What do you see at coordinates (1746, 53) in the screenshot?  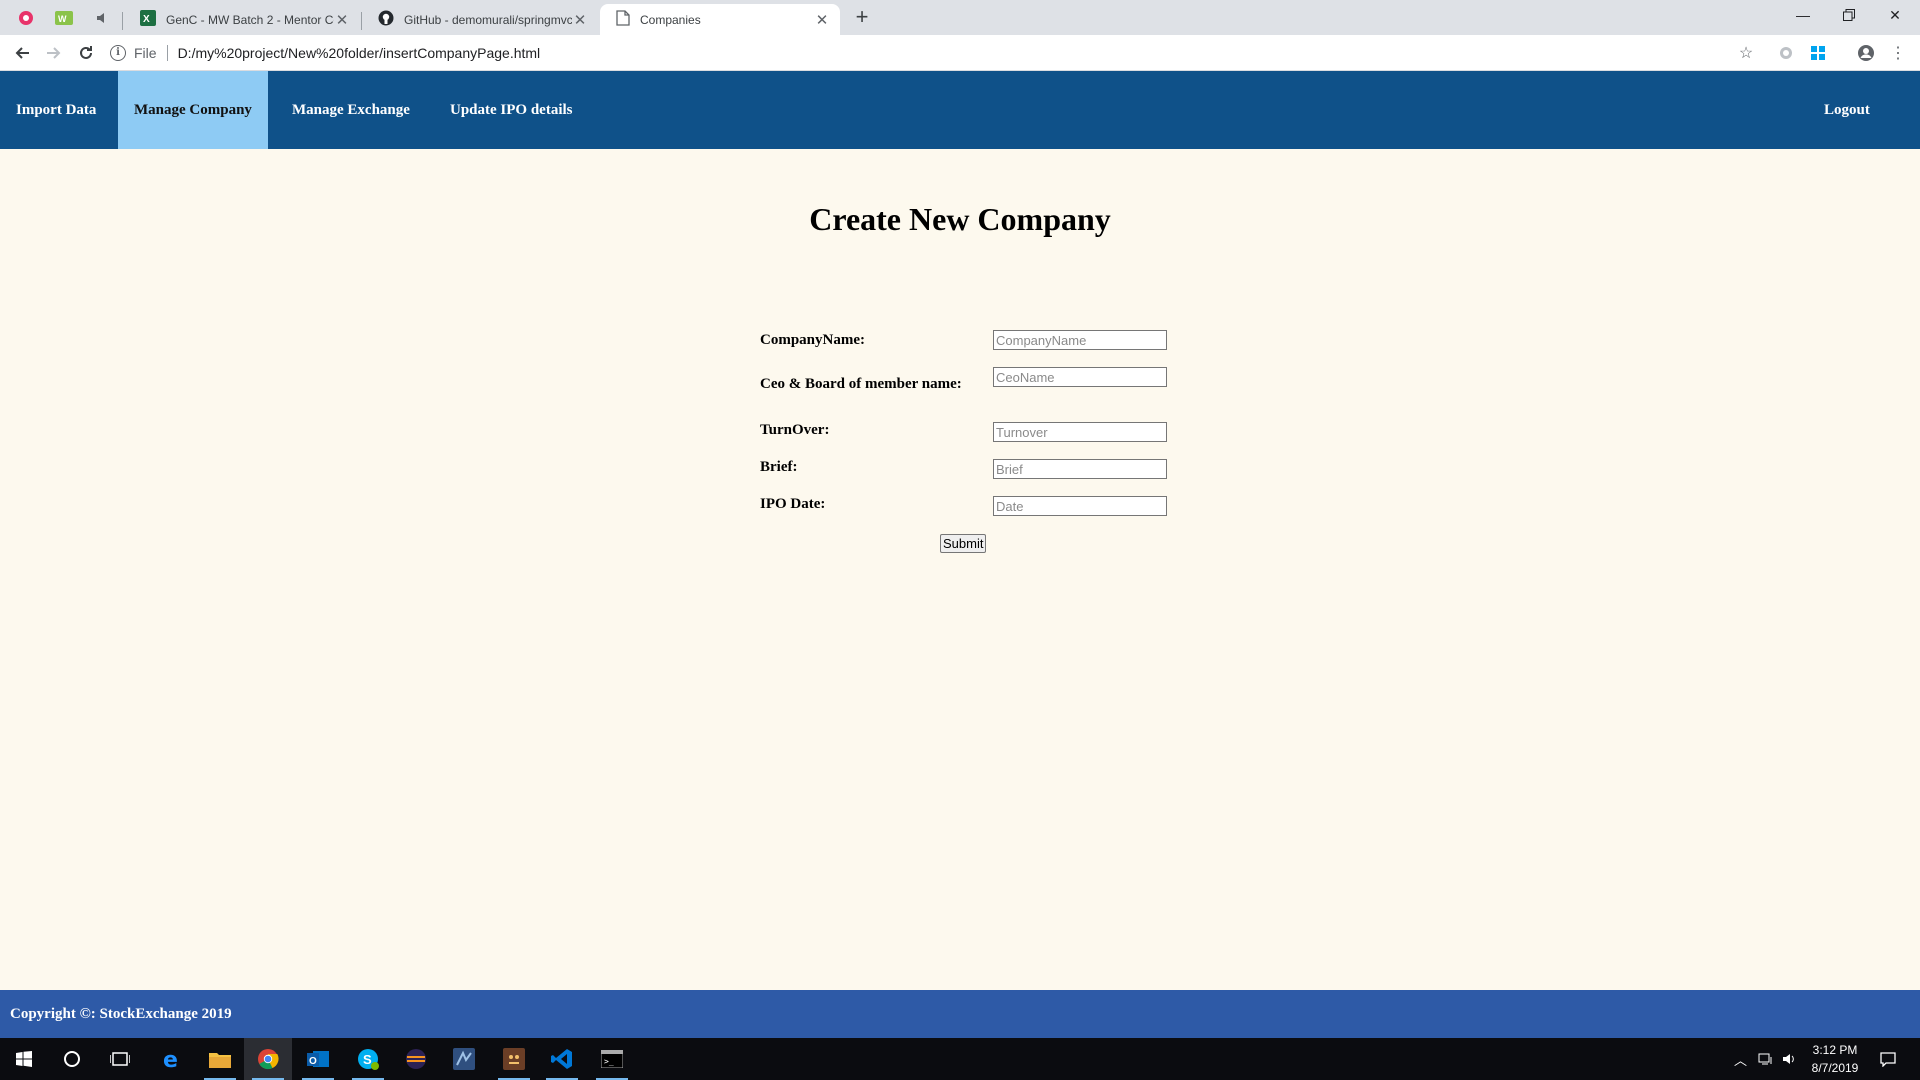 I see `bookmark-star-icon: ☆` at bounding box center [1746, 53].